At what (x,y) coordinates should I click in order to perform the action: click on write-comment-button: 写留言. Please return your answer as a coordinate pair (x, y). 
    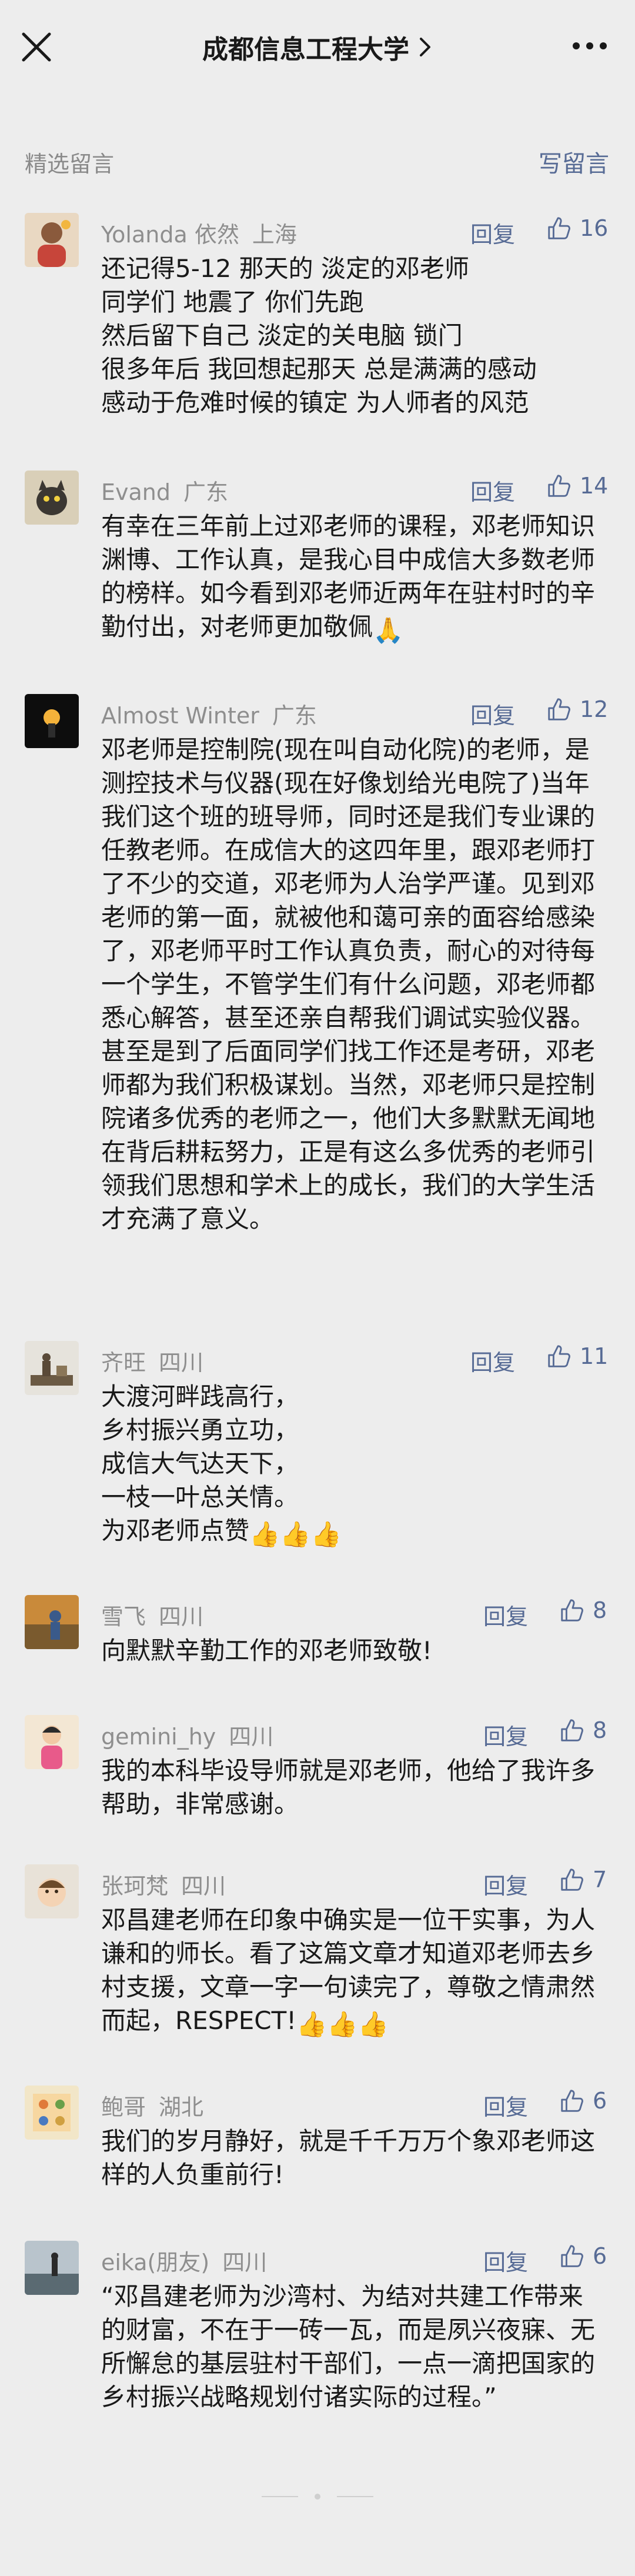
    Looking at the image, I should click on (574, 162).